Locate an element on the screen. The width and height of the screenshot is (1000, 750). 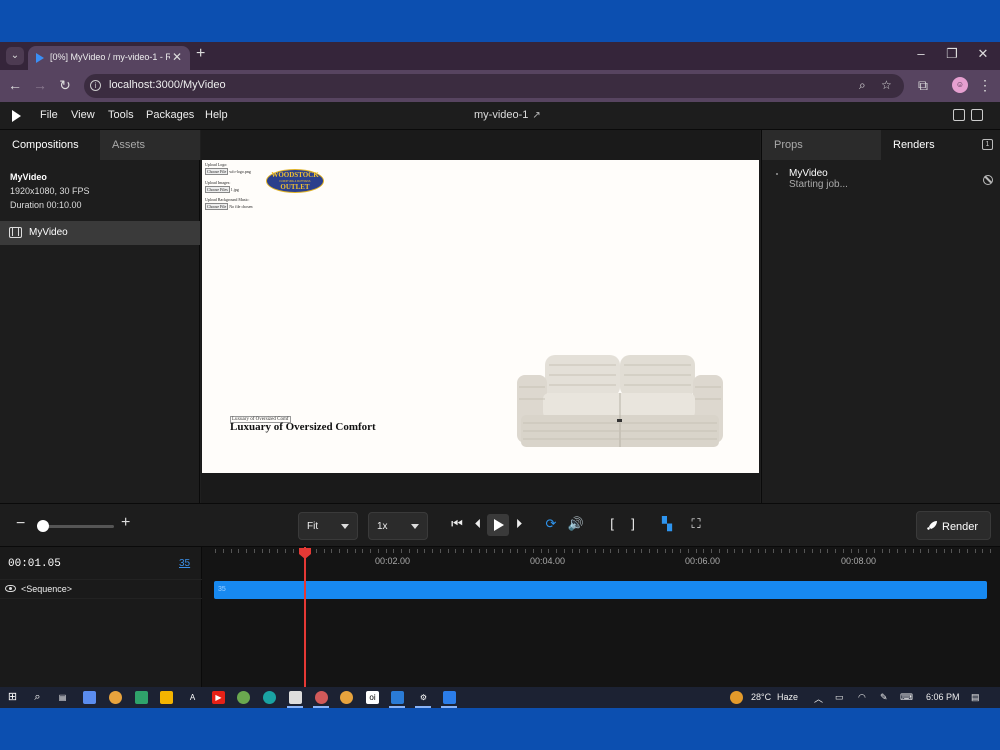
edge-icon is located at coordinates (269, 697).